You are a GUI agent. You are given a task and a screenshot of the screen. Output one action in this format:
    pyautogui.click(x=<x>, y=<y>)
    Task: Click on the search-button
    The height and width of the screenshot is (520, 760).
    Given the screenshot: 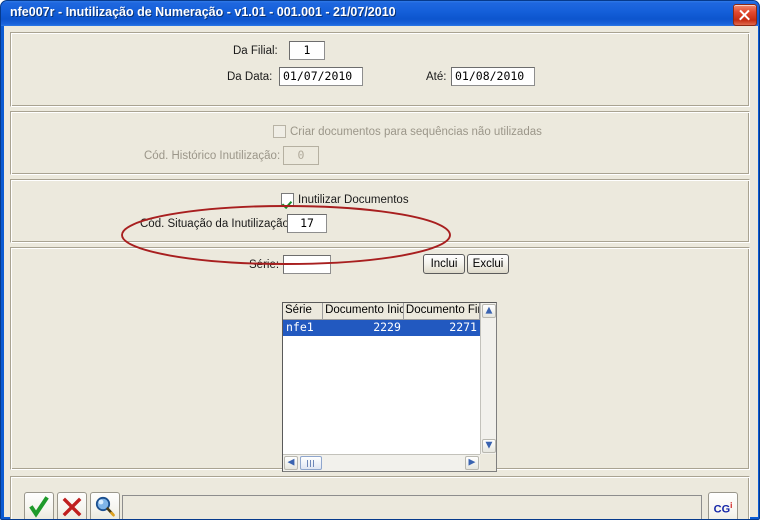 What is the action you would take?
    pyautogui.click(x=105, y=505)
    